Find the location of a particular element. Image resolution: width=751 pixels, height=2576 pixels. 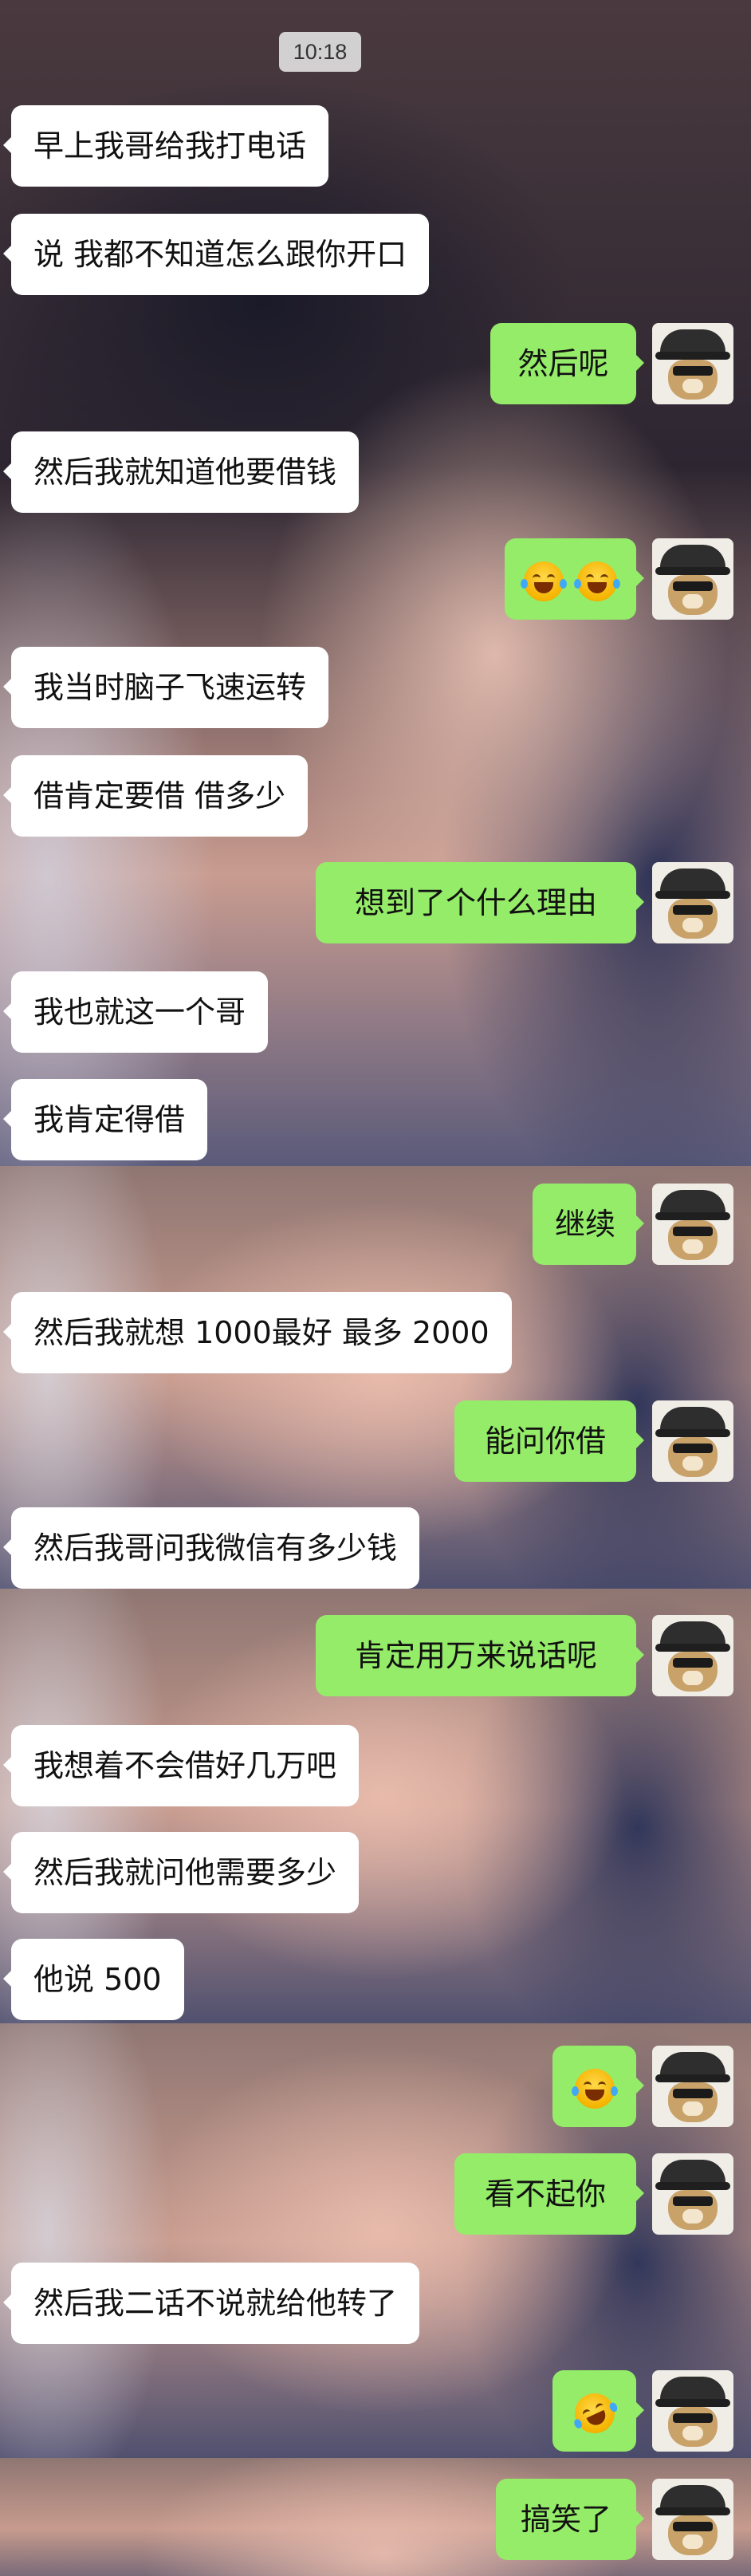

incoming-message-bubble: 说 我都不知道怎么跟你开口 is located at coordinates (216, 254).